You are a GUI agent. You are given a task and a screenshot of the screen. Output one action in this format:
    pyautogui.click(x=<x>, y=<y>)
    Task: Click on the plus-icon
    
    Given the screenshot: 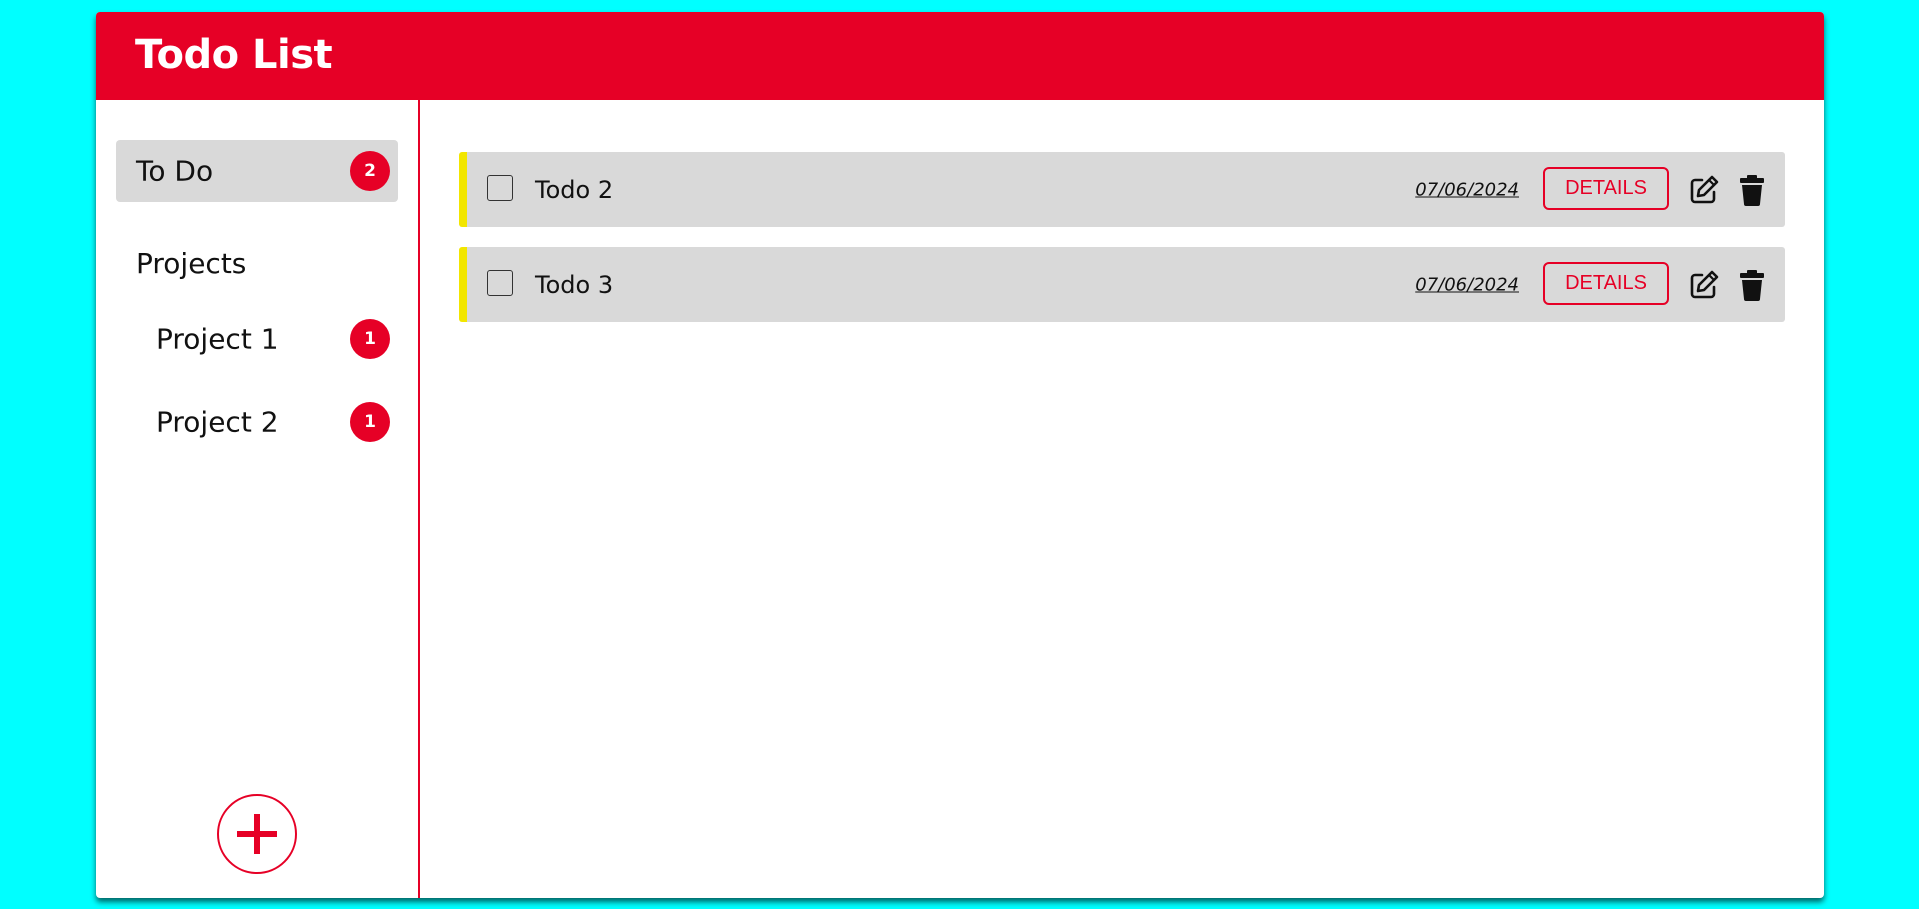 What is the action you would take?
    pyautogui.click(x=257, y=834)
    